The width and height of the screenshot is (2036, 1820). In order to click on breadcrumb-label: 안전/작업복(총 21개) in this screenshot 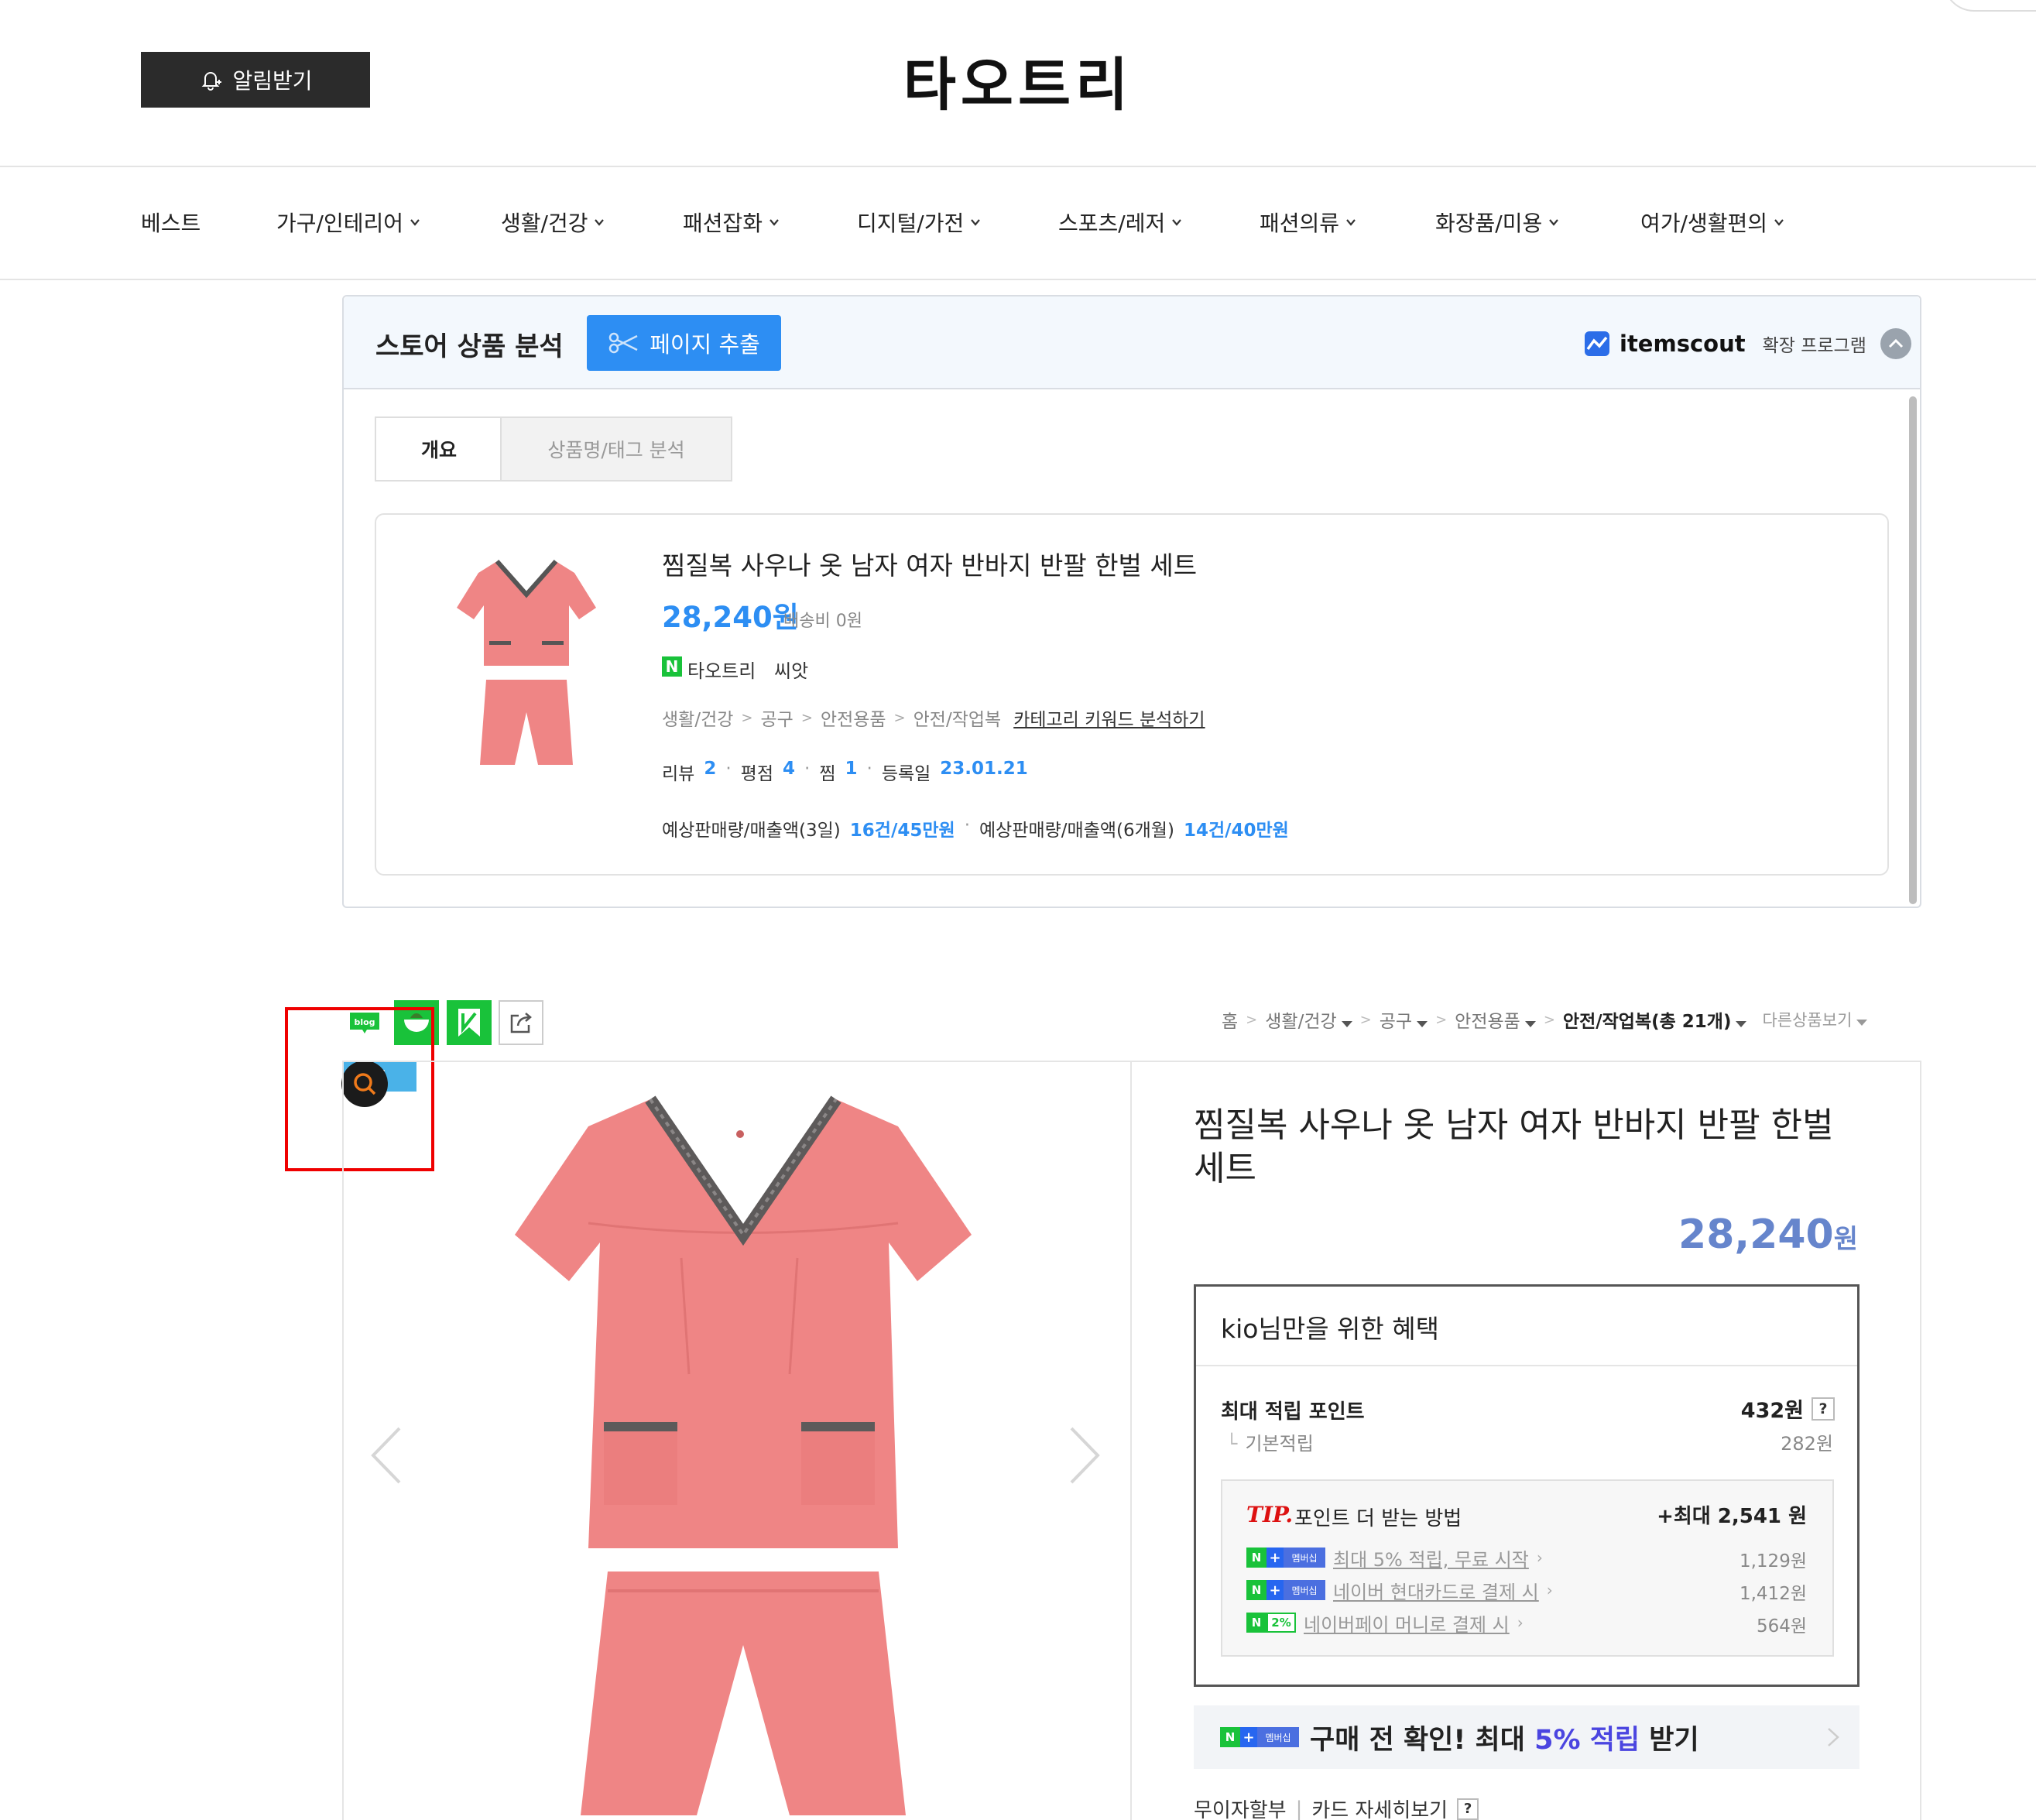, I will do `click(1647, 1022)`.